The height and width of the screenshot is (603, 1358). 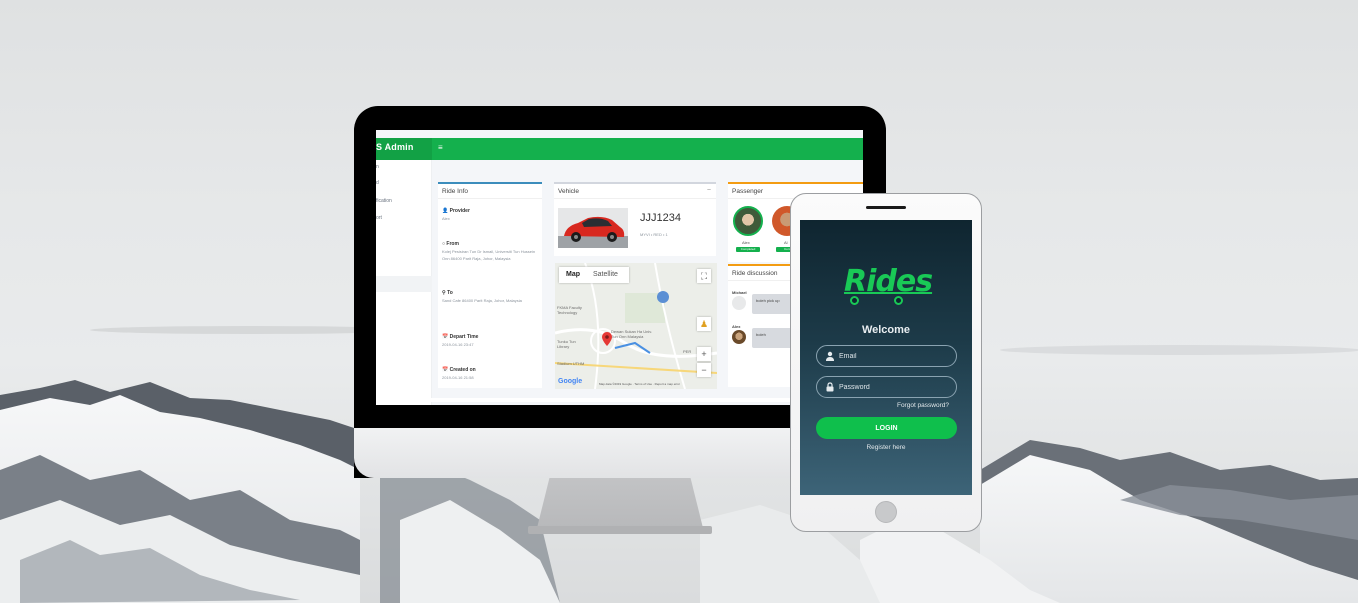 What do you see at coordinates (886, 428) in the screenshot?
I see `login-button: LOGIN` at bounding box center [886, 428].